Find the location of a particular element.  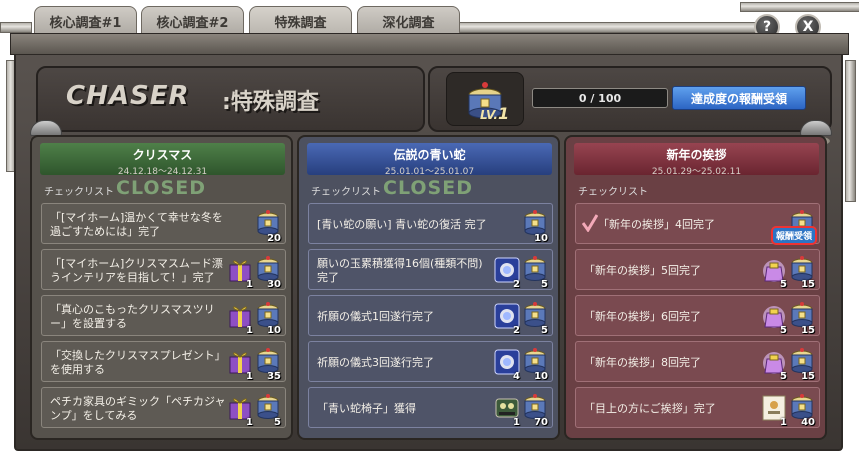

checklist-item: 「青い蛇椅子」獲得 1 70 is located at coordinates (430, 407).